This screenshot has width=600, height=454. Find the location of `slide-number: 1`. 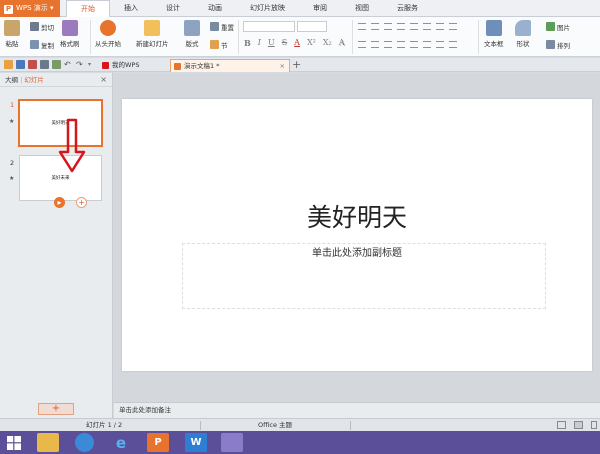

slide-number: 1 is located at coordinates (12, 105).